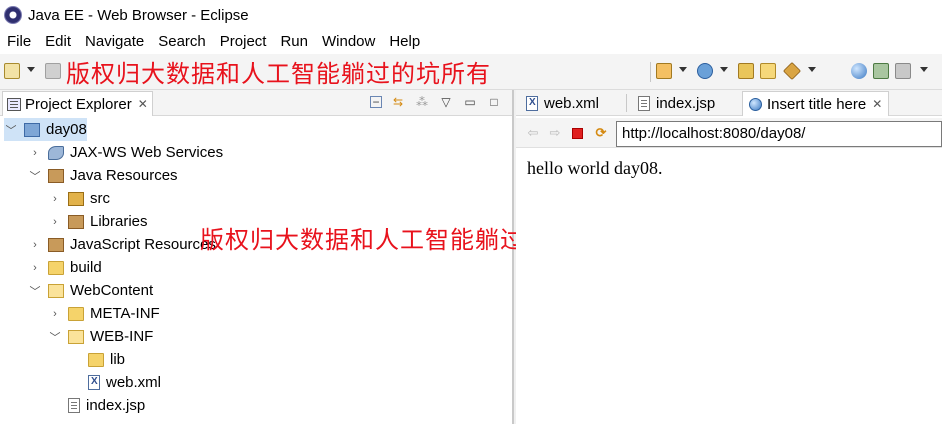 The image size is (942, 424). Describe the element at coordinates (122, 336) in the screenshot. I see `tree-item-label: WEB-INF` at that location.